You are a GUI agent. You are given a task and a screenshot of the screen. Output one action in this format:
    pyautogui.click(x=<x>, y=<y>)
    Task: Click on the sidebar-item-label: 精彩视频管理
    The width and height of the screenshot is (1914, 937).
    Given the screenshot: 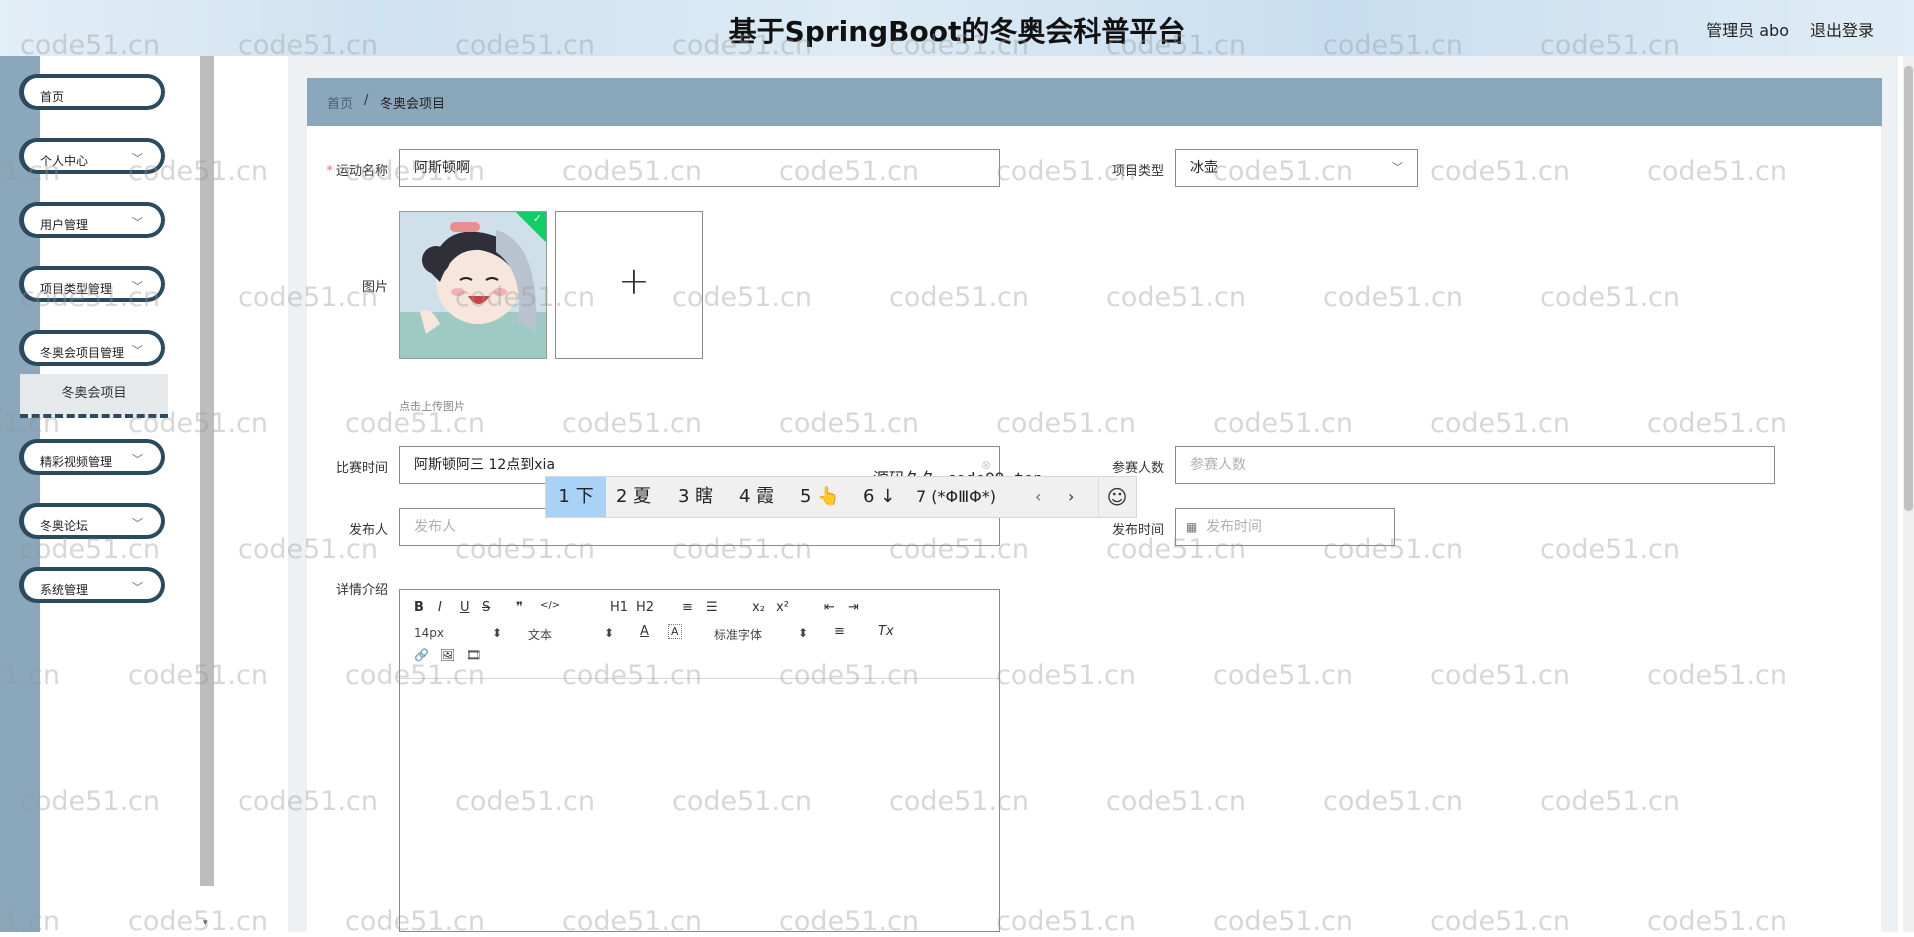 What is the action you would take?
    pyautogui.click(x=76, y=462)
    